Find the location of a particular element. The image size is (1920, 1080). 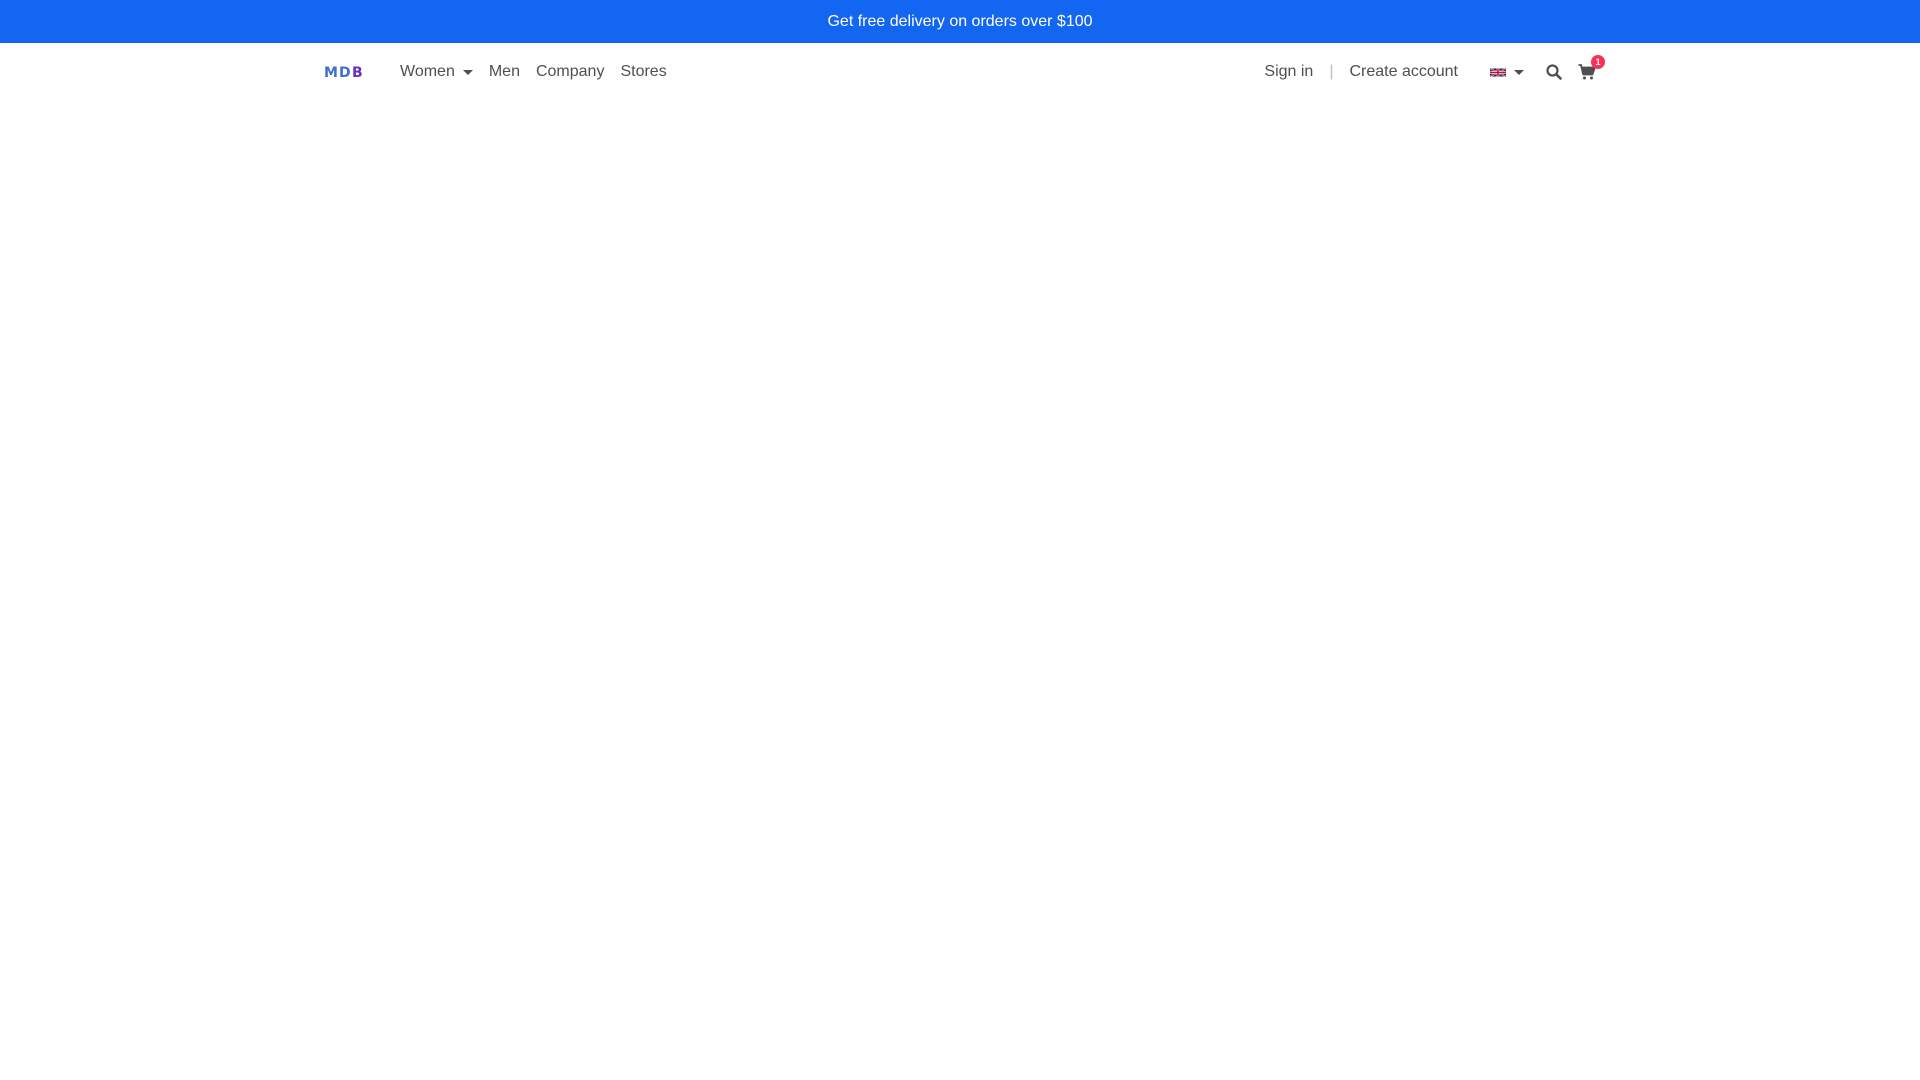

primary-nav: Women Men Company Stores is located at coordinates (533, 72).